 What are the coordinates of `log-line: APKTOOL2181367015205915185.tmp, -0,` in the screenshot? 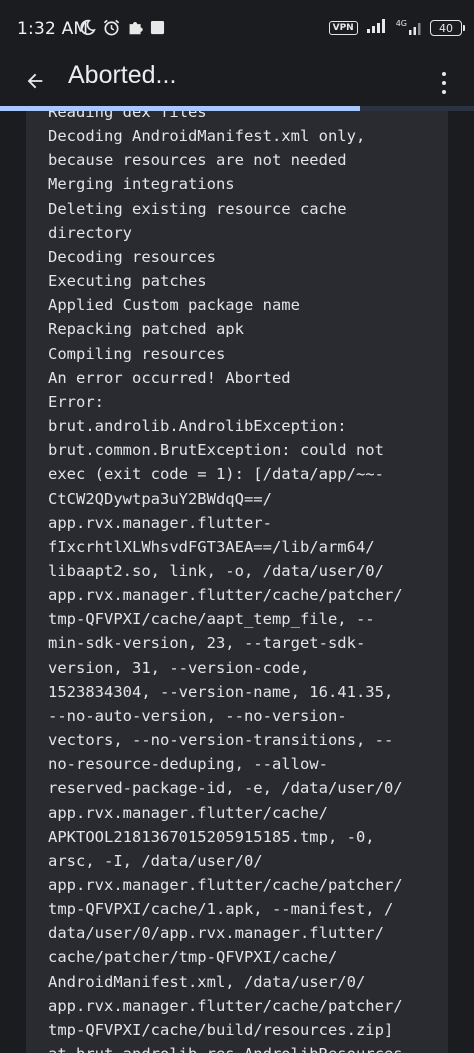 It's located at (211, 836).